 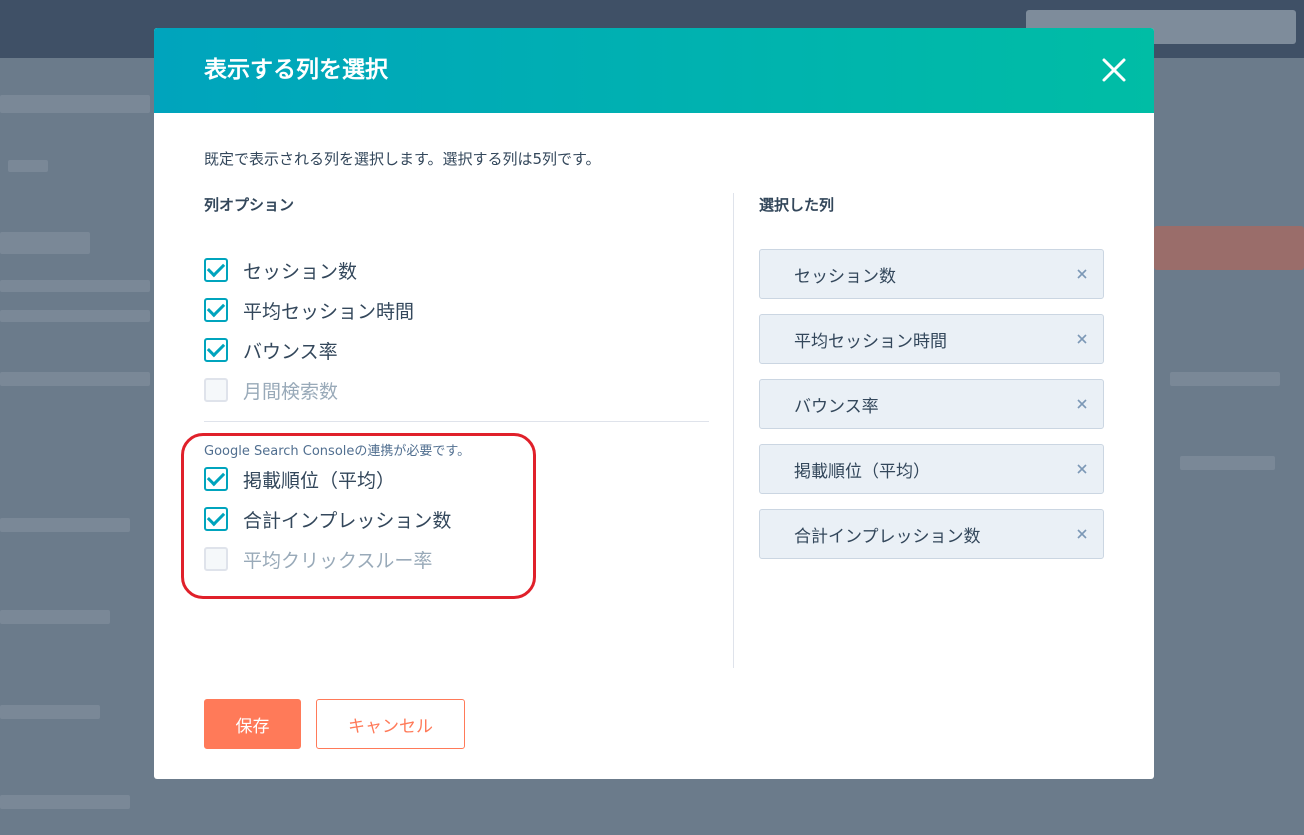 I want to click on chip-label: 掲載順位（平均）, so click(x=862, y=471).